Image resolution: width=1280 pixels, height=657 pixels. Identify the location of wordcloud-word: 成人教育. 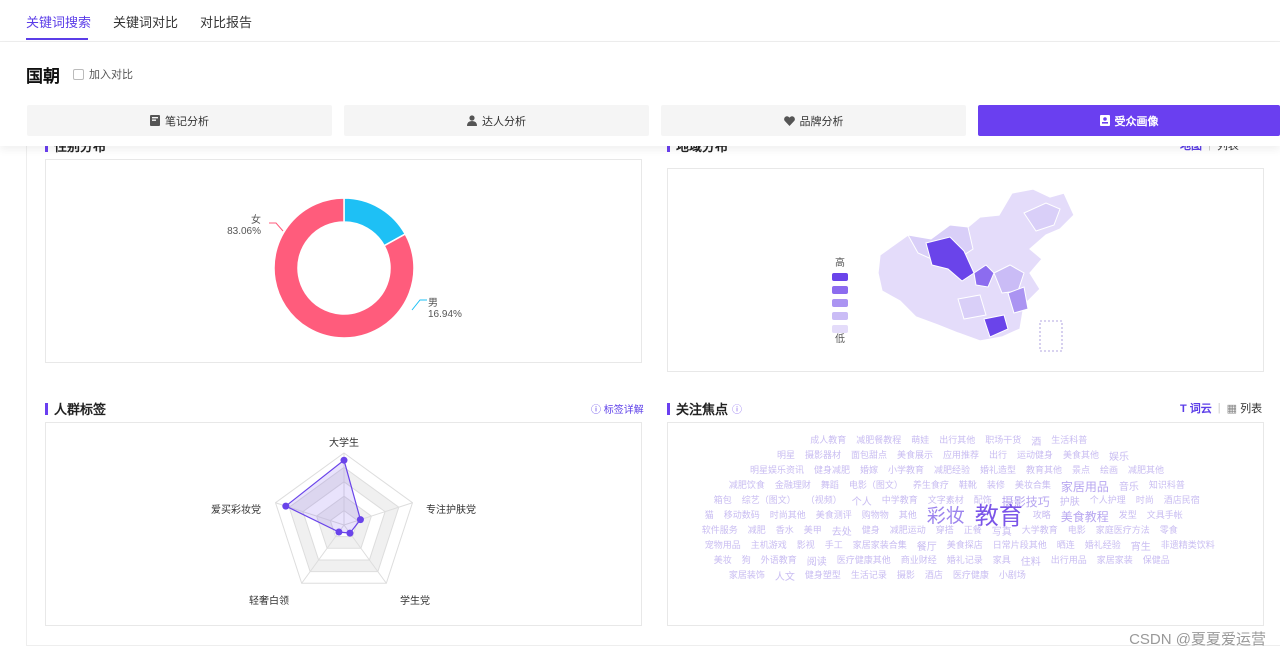
(828, 439).